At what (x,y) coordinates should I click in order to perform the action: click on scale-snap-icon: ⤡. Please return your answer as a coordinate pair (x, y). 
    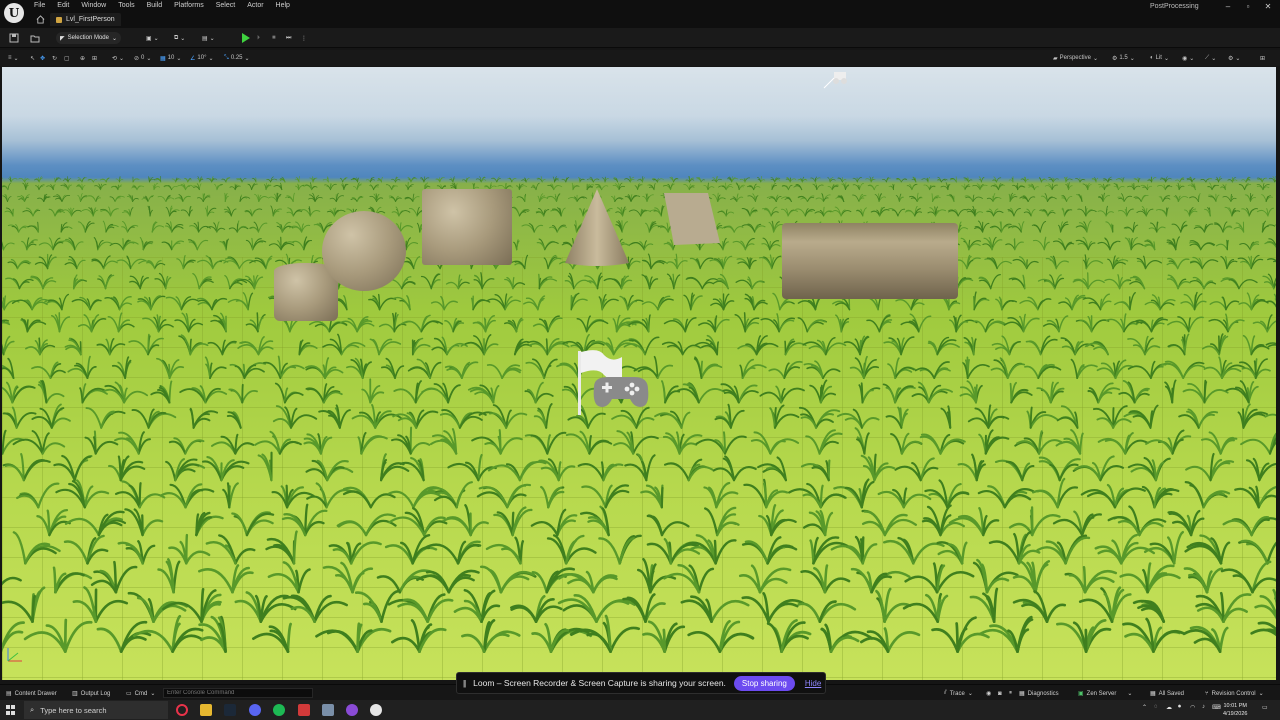
    Looking at the image, I should click on (226, 57).